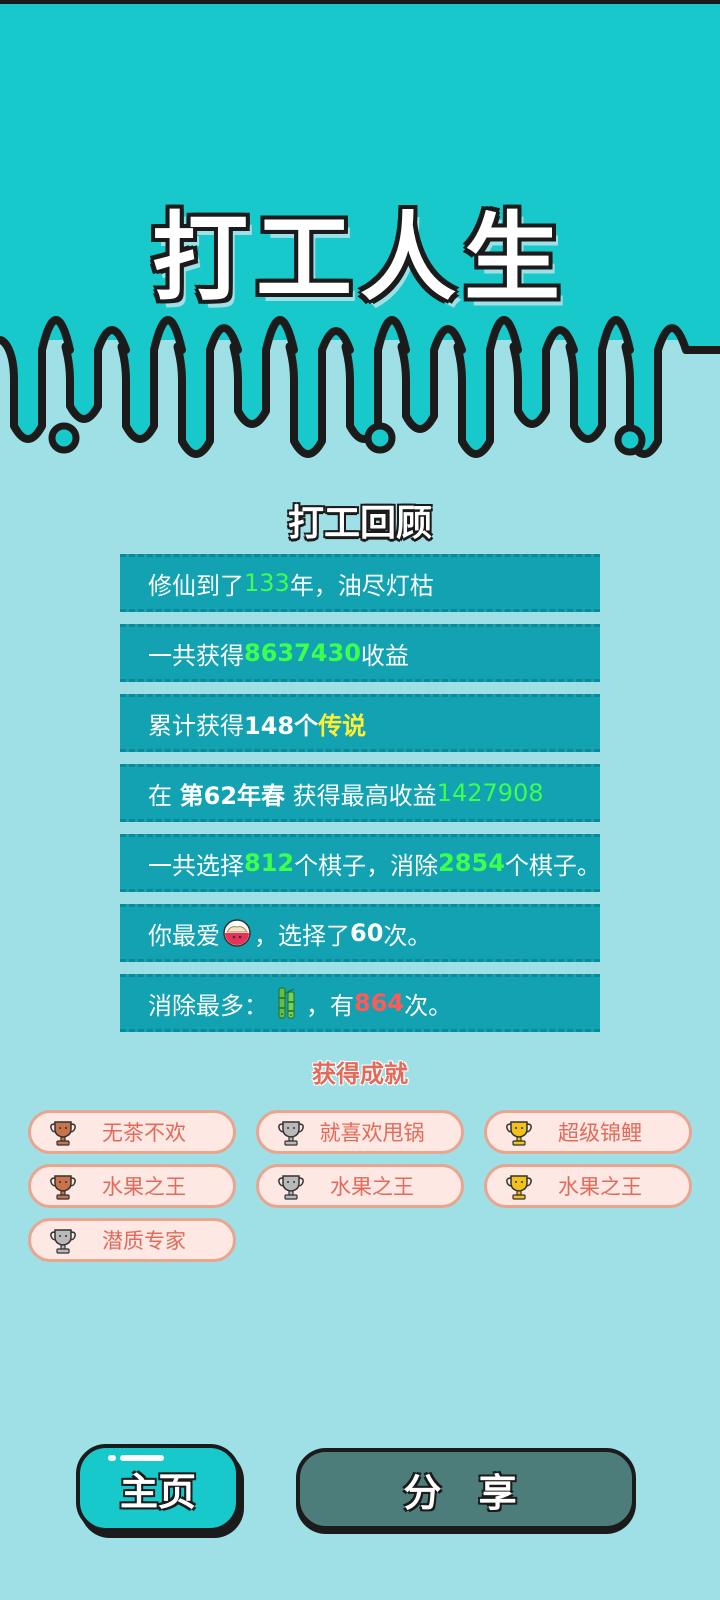 The width and height of the screenshot is (720, 1600). Describe the element at coordinates (286, 1003) in the screenshot. I see `bamboo-icon` at that location.